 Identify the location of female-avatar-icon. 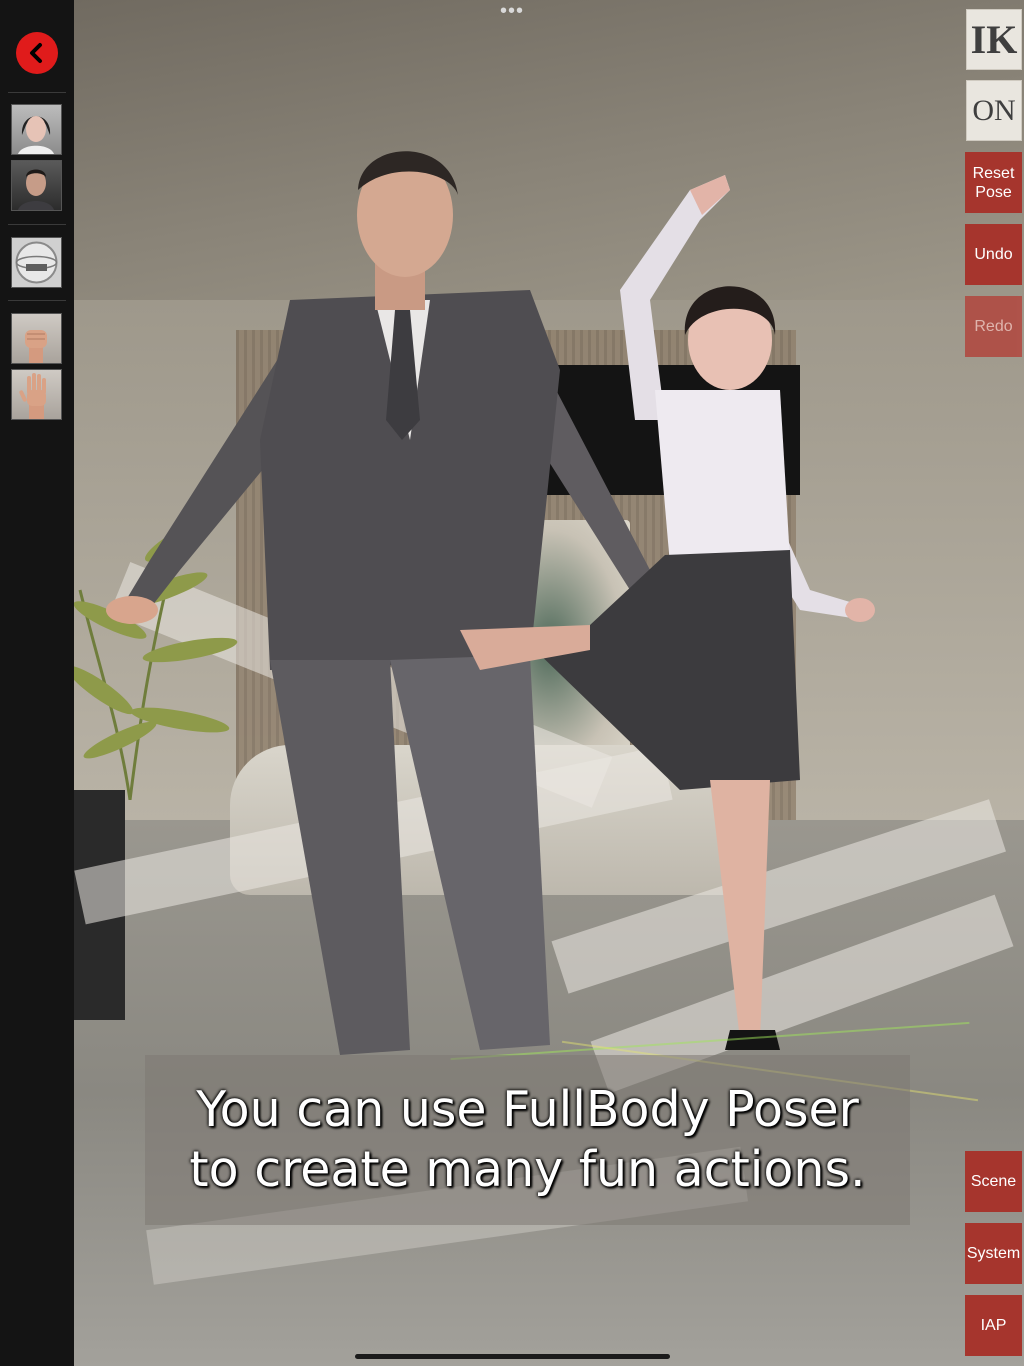
(36, 135).